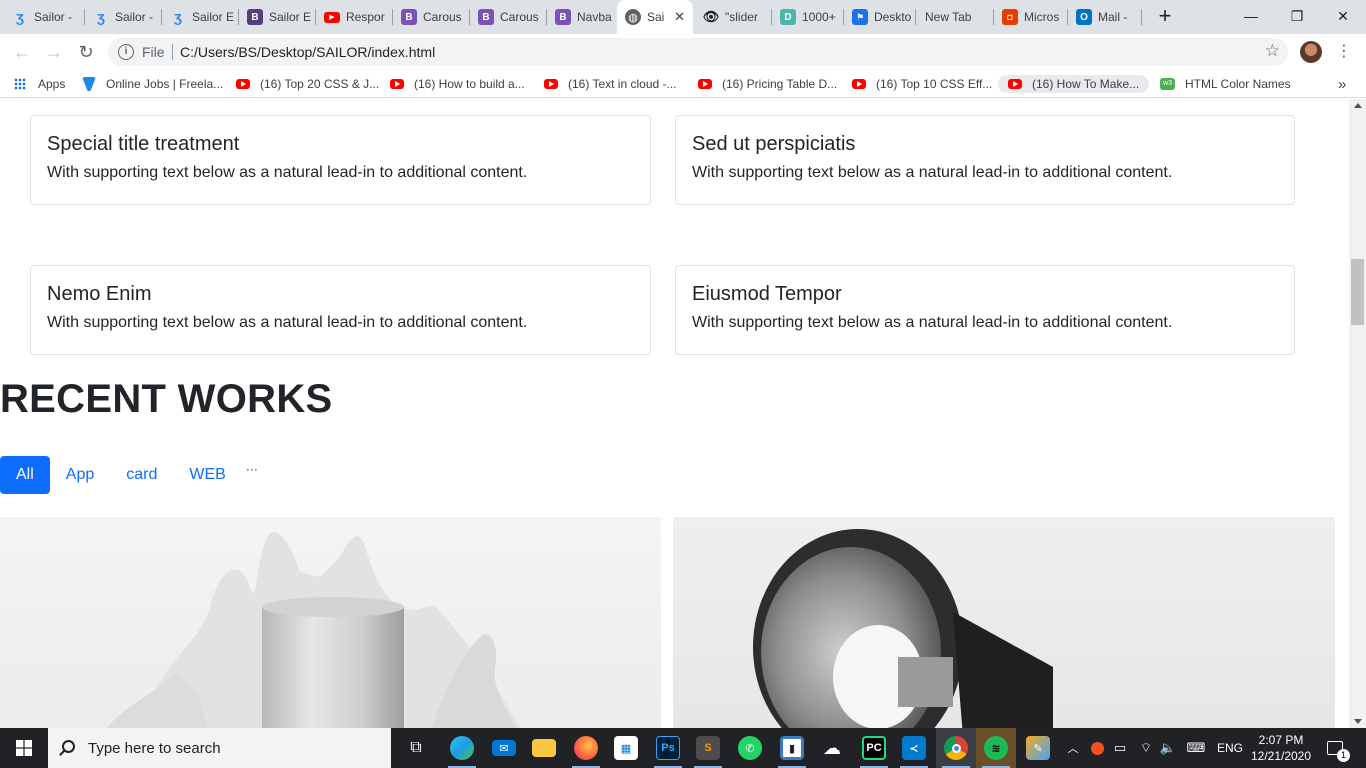 The width and height of the screenshot is (1366, 768). What do you see at coordinates (44, 17) in the screenshot?
I see `tab-sailor-1: ʒ Sailor -` at bounding box center [44, 17].